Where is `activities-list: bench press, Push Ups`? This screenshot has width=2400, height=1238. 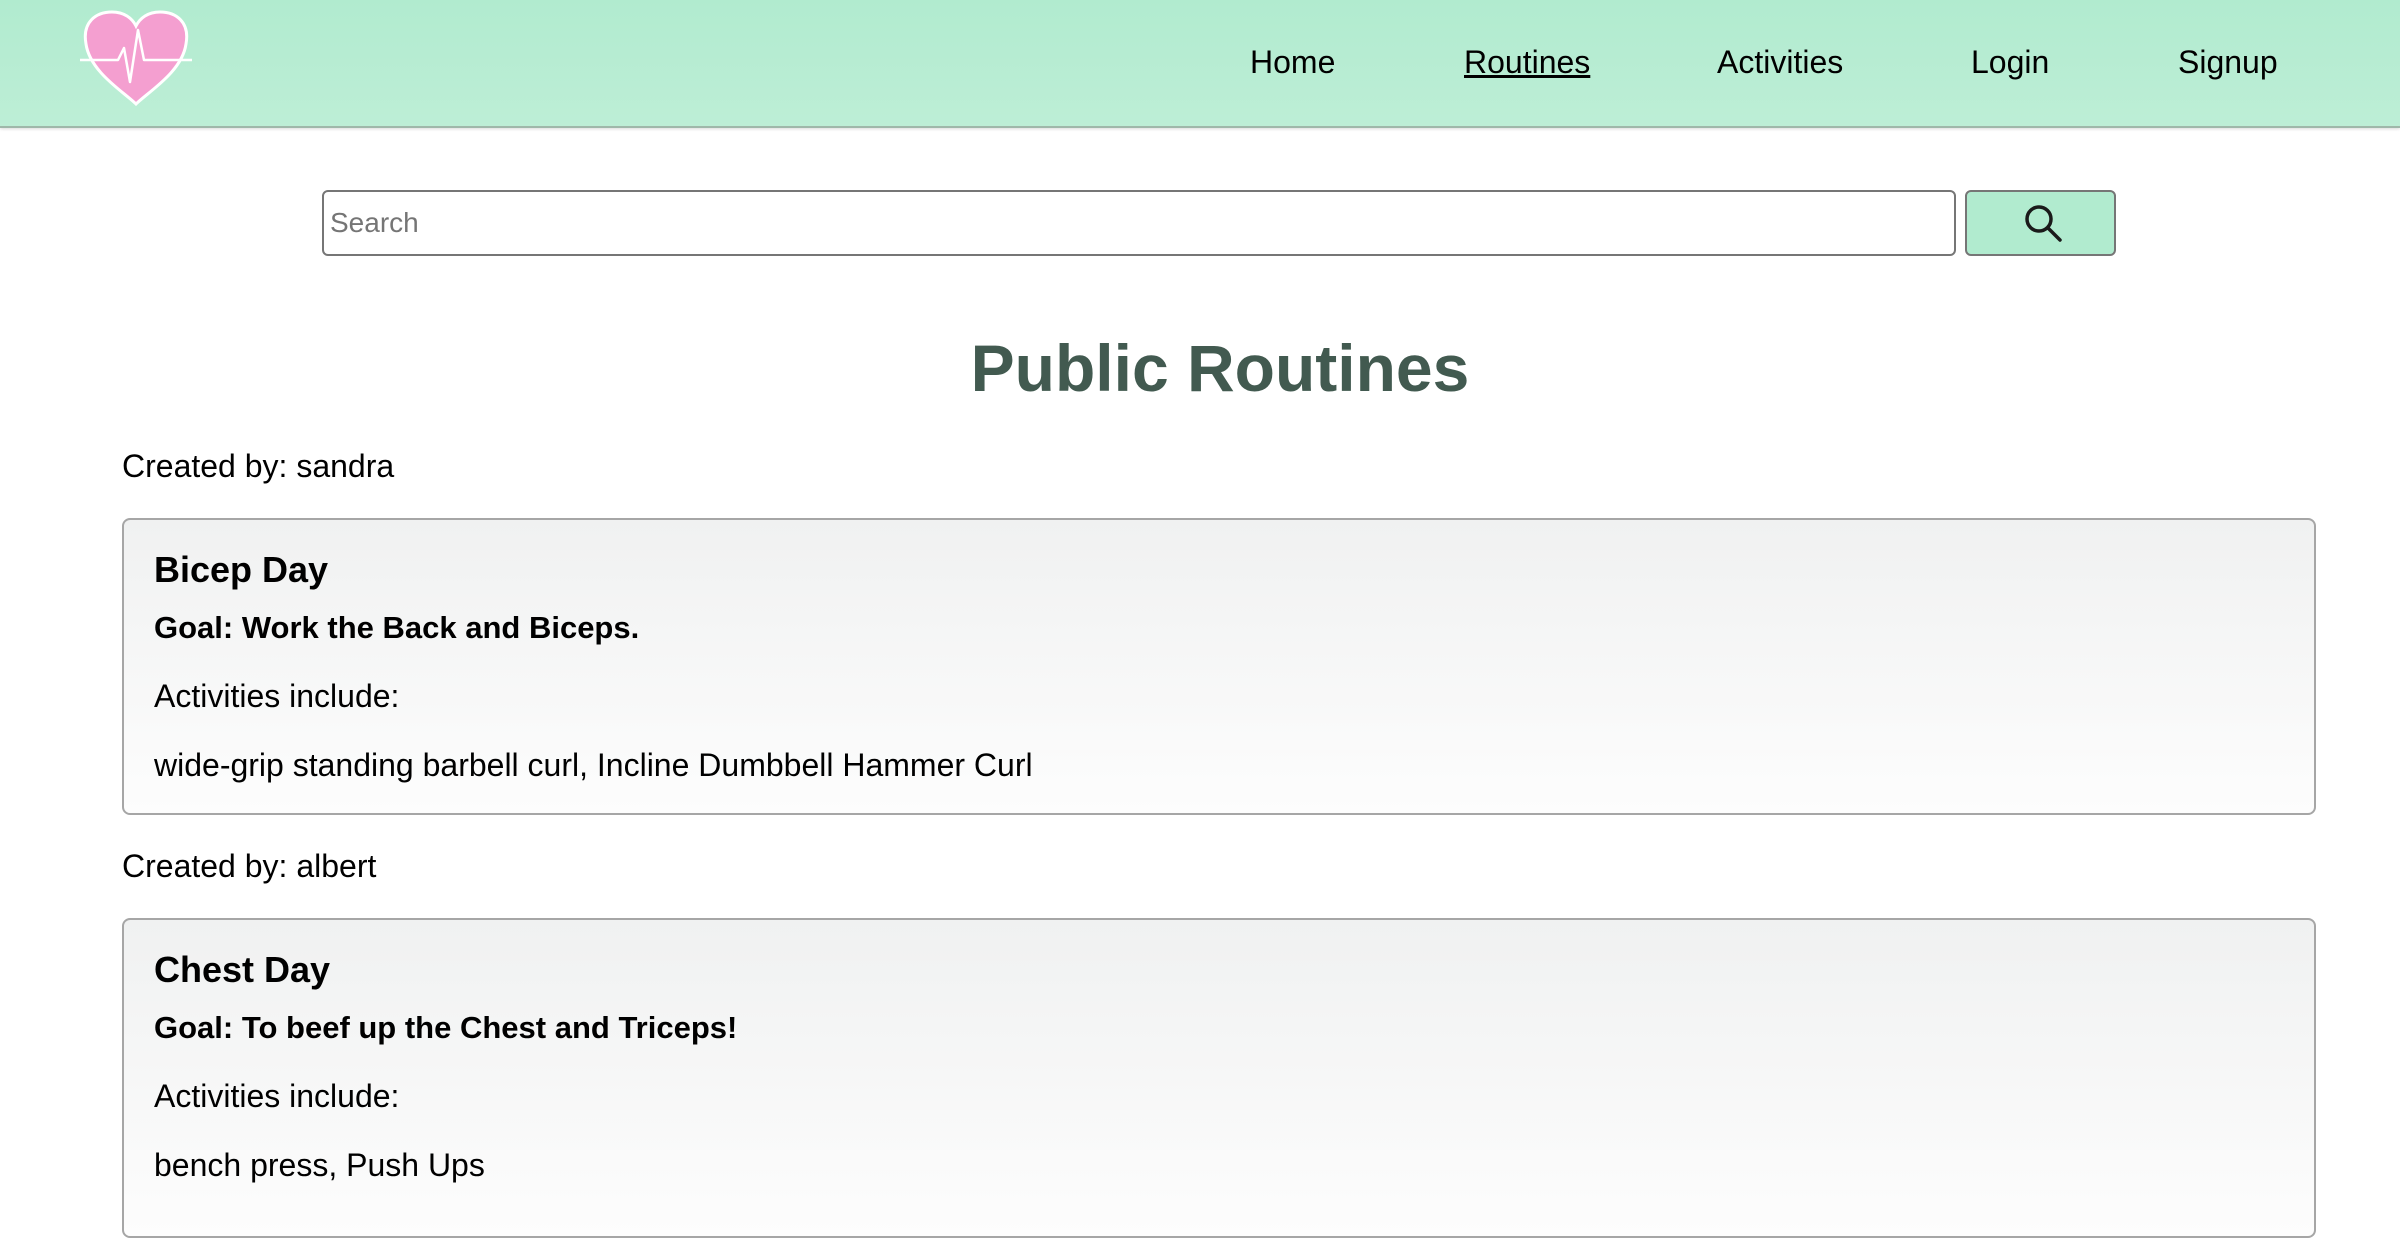
activities-list: bench press, Push Ups is located at coordinates (319, 1165).